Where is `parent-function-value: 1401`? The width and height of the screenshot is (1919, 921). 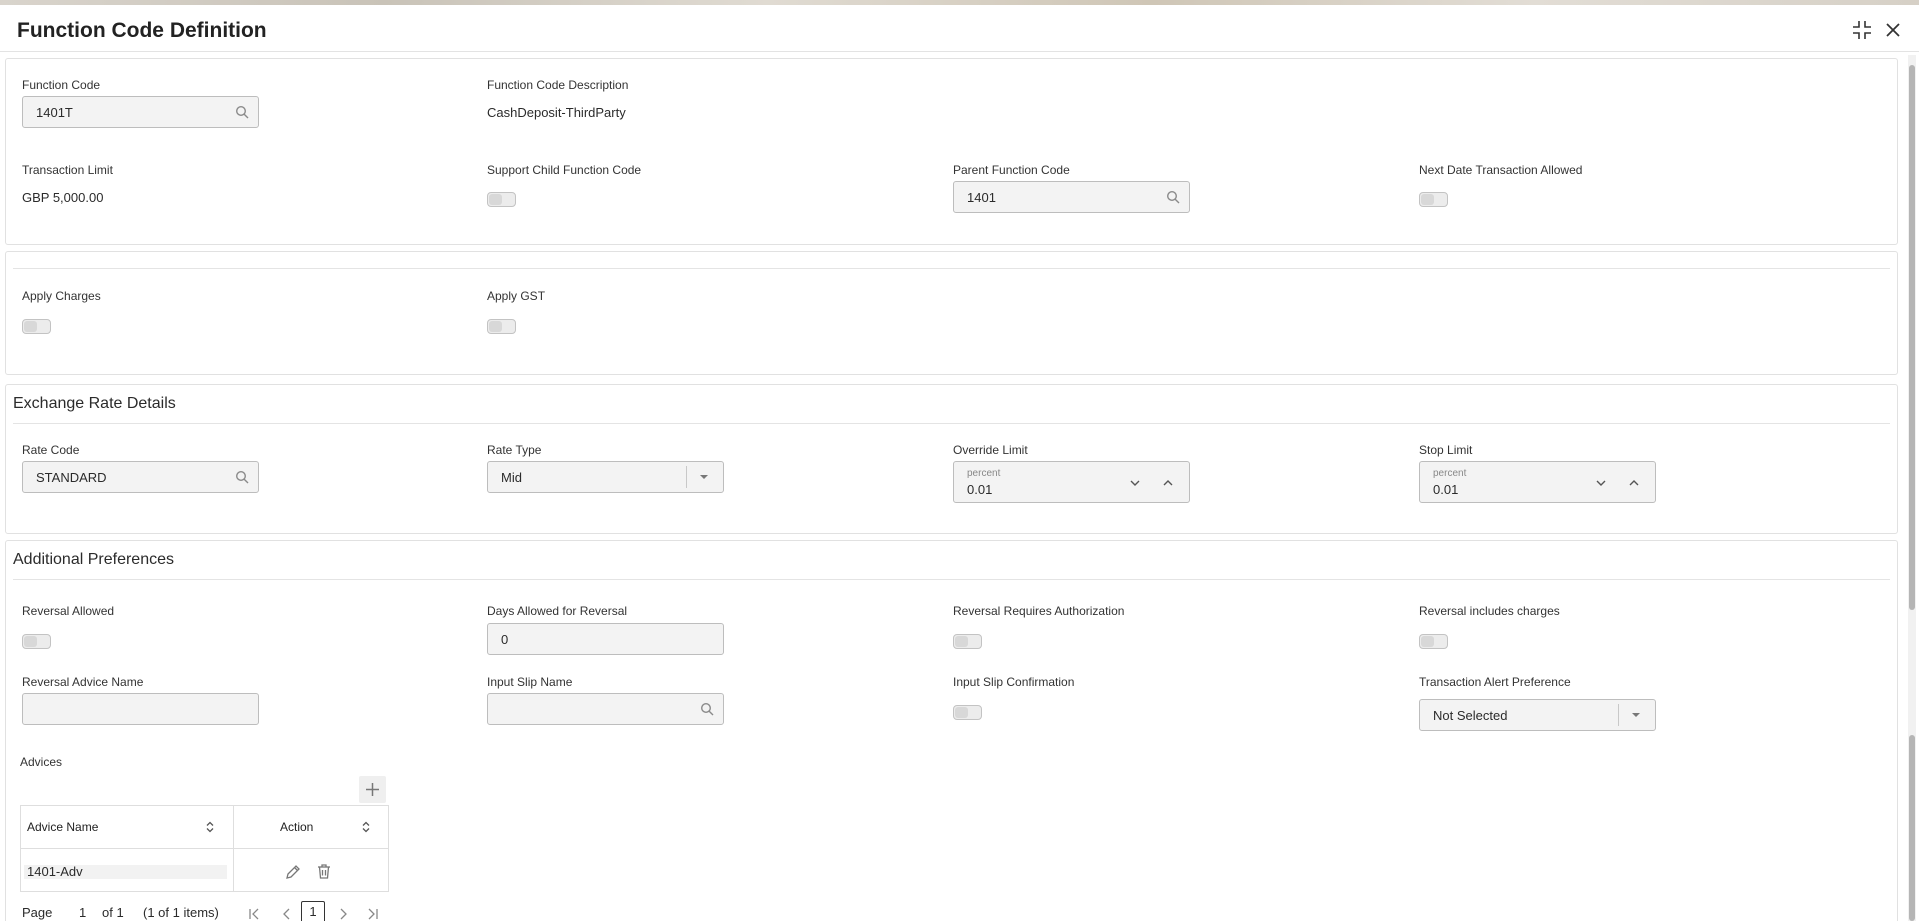
parent-function-value: 1401 is located at coordinates (981, 197).